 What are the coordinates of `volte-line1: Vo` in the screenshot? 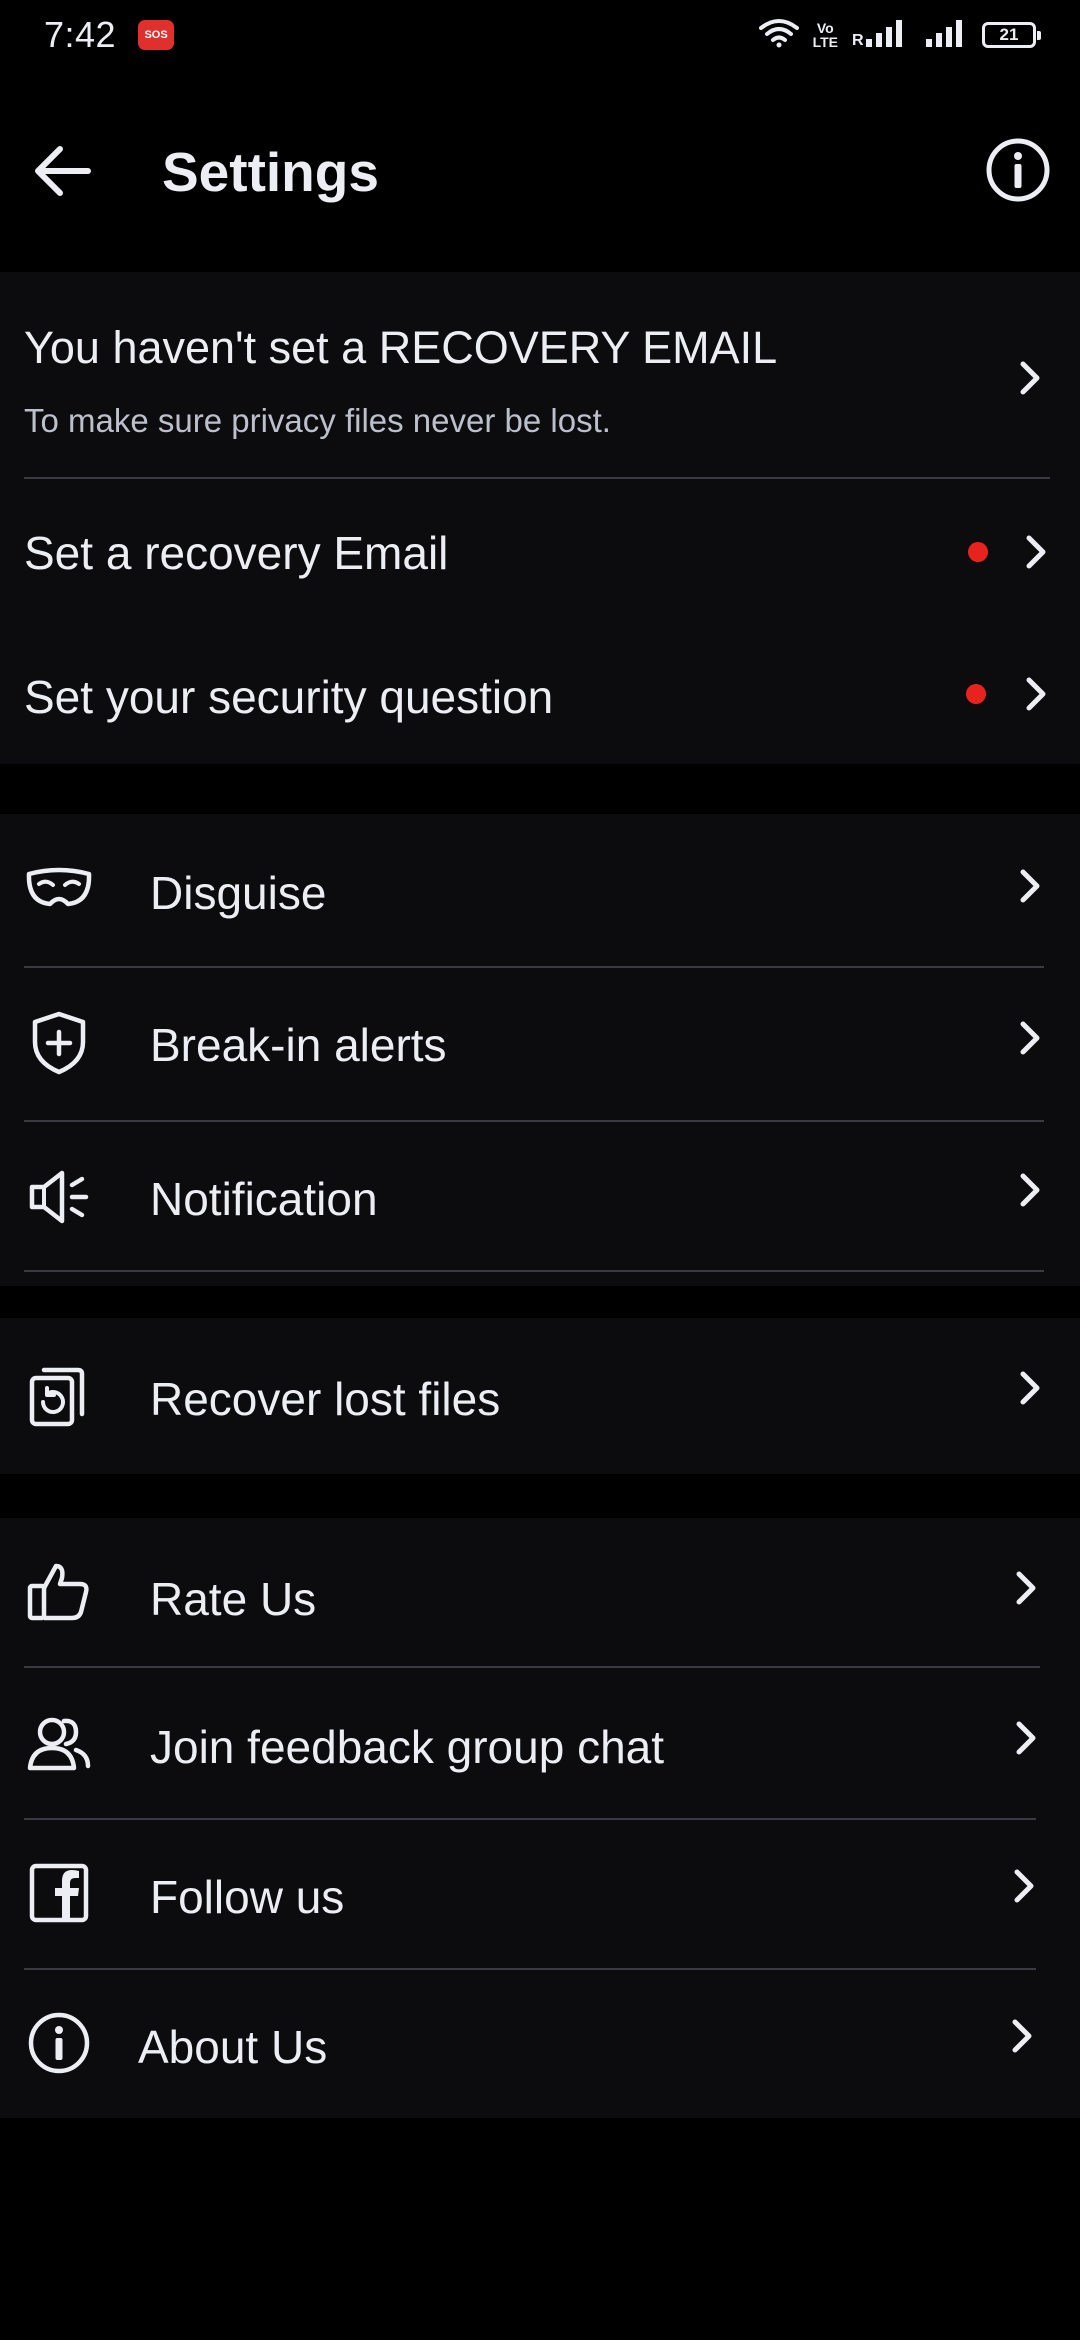 It's located at (825, 28).